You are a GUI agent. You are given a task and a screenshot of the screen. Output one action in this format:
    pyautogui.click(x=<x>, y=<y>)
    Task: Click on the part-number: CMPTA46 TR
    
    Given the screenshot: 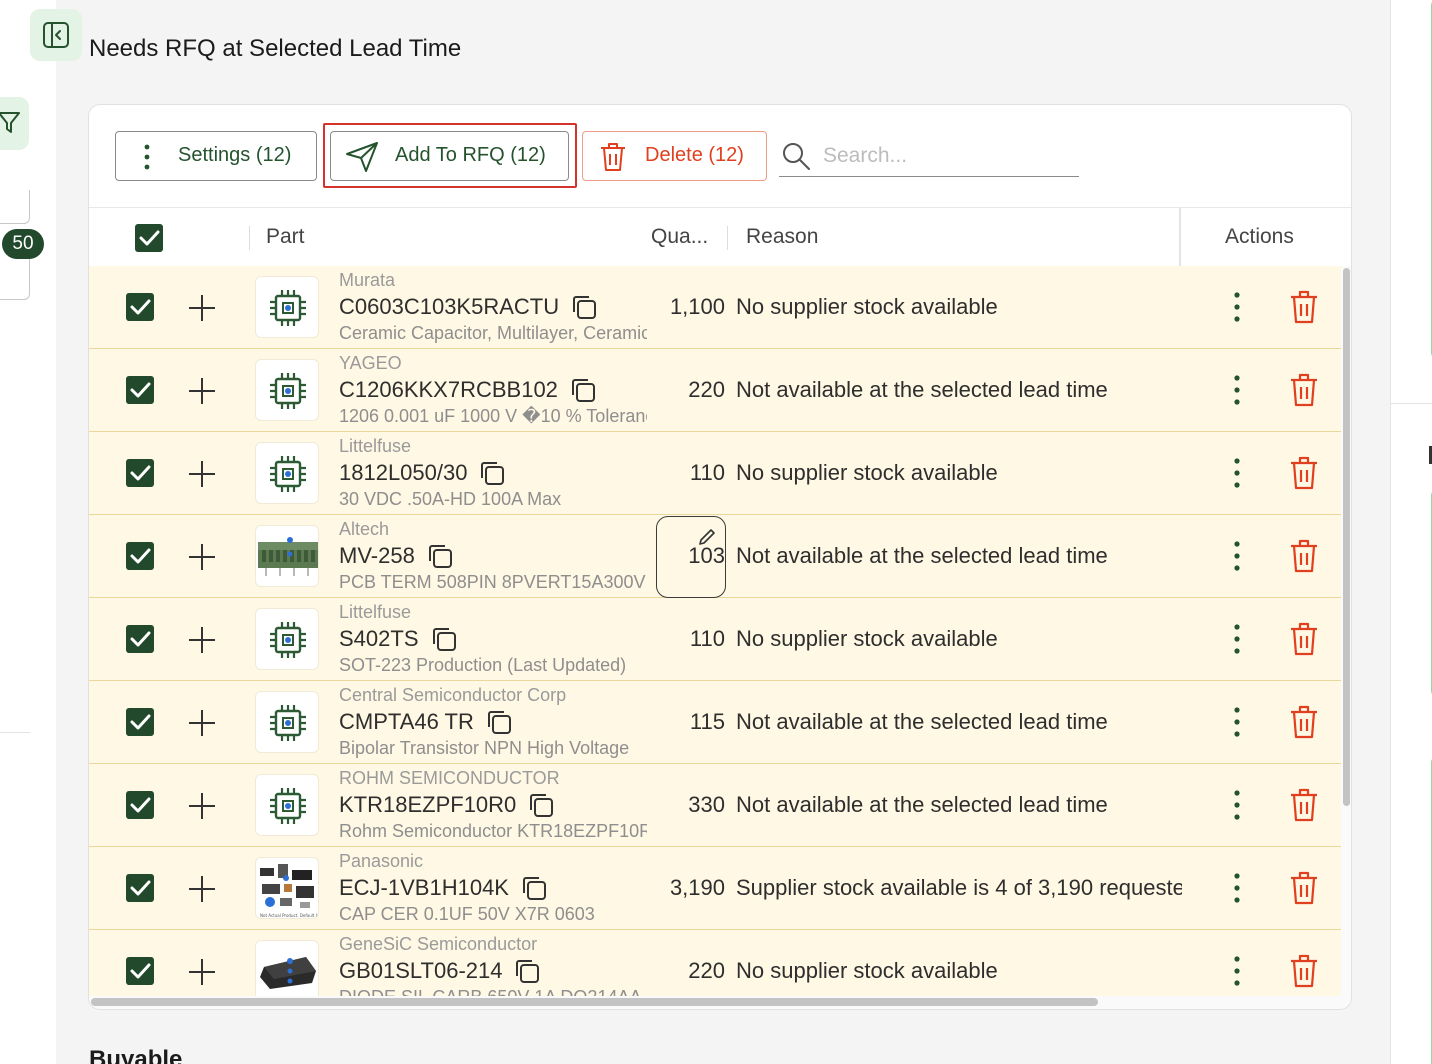 What is the action you would take?
    pyautogui.click(x=425, y=722)
    